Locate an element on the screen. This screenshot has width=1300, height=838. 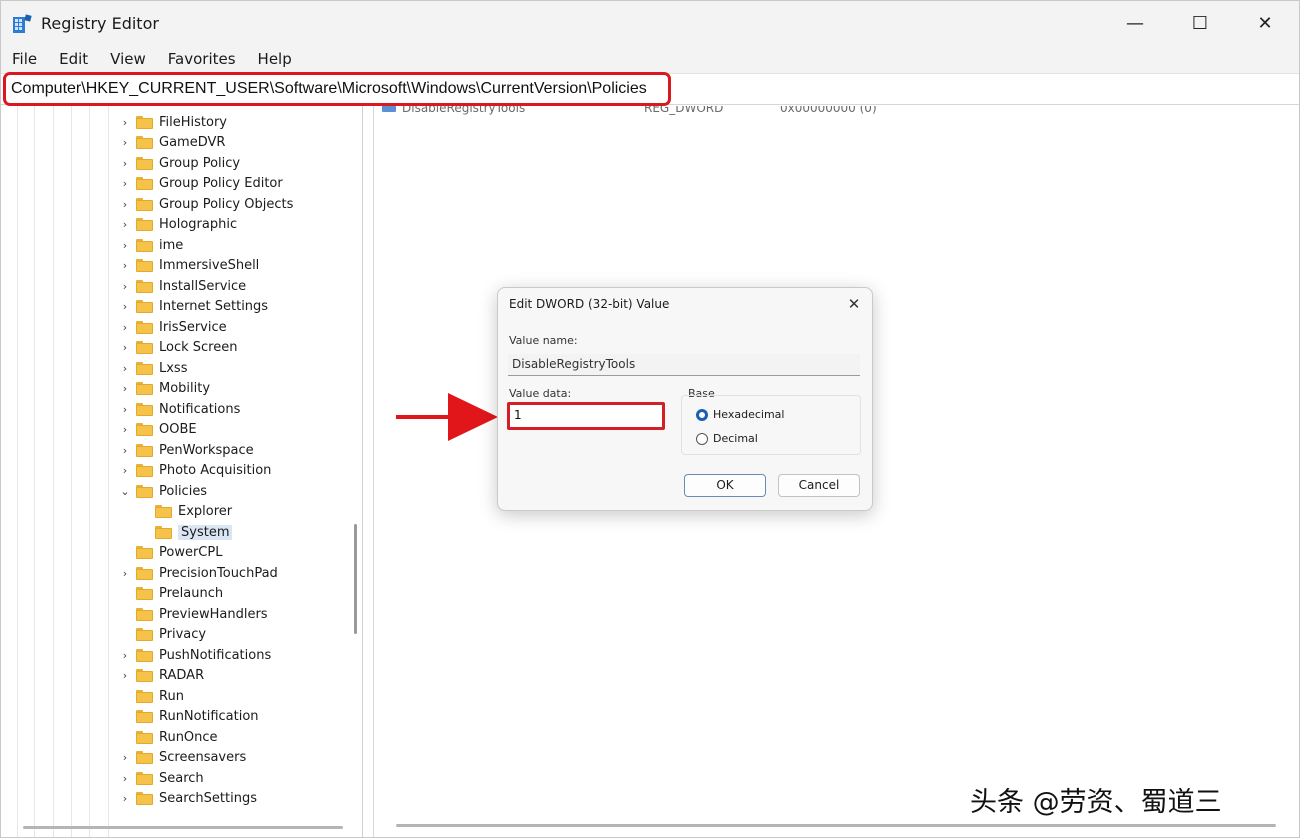
tree-item: › Holographic is located at coordinates (177, 225).